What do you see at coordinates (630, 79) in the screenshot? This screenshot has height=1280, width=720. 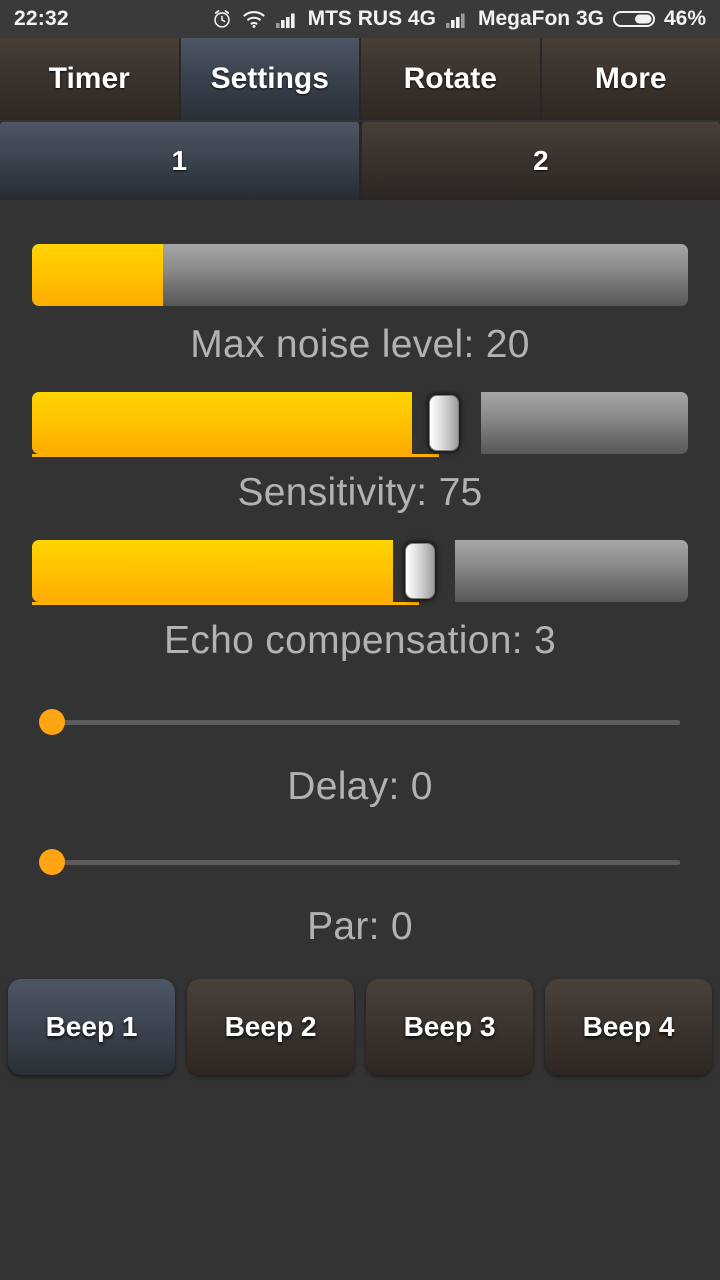 I see `tab-more: More` at bounding box center [630, 79].